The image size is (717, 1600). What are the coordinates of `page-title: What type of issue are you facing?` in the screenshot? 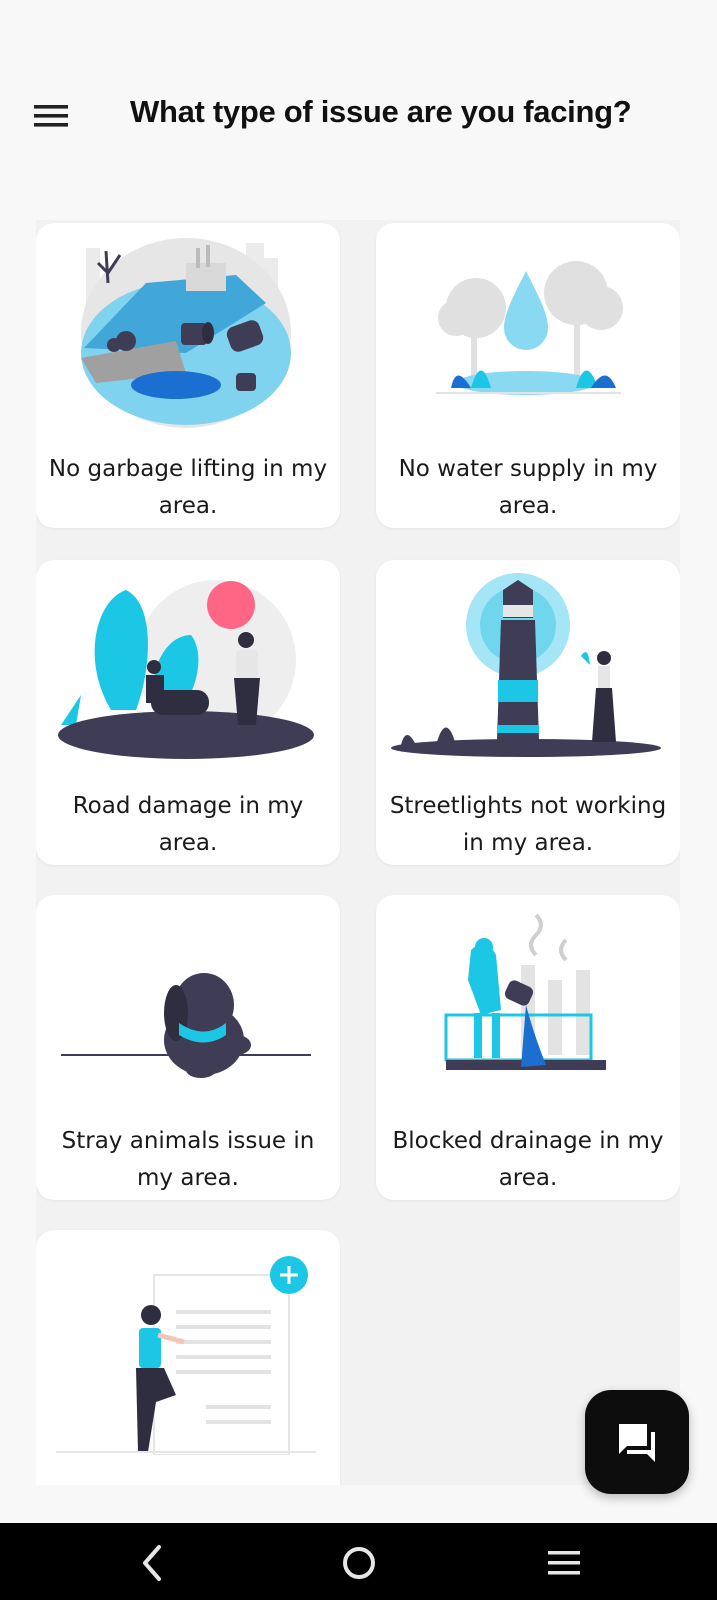 It's located at (381, 111).